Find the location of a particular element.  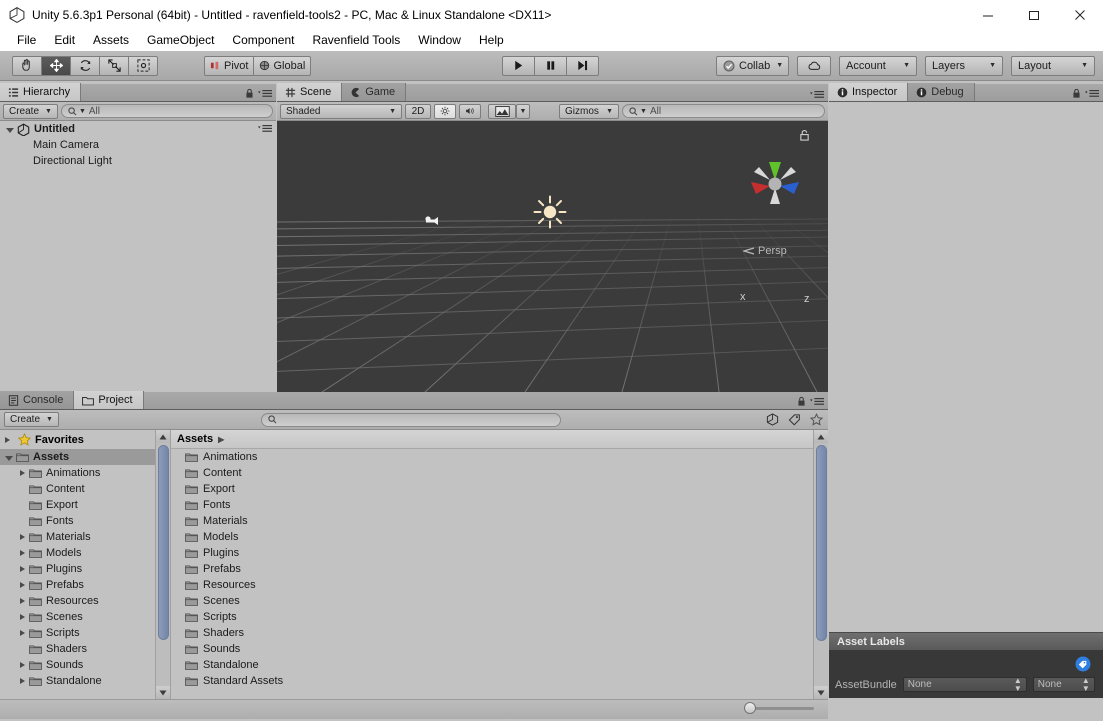

hierarchy-scene-row: Untitled is located at coordinates (138, 129).